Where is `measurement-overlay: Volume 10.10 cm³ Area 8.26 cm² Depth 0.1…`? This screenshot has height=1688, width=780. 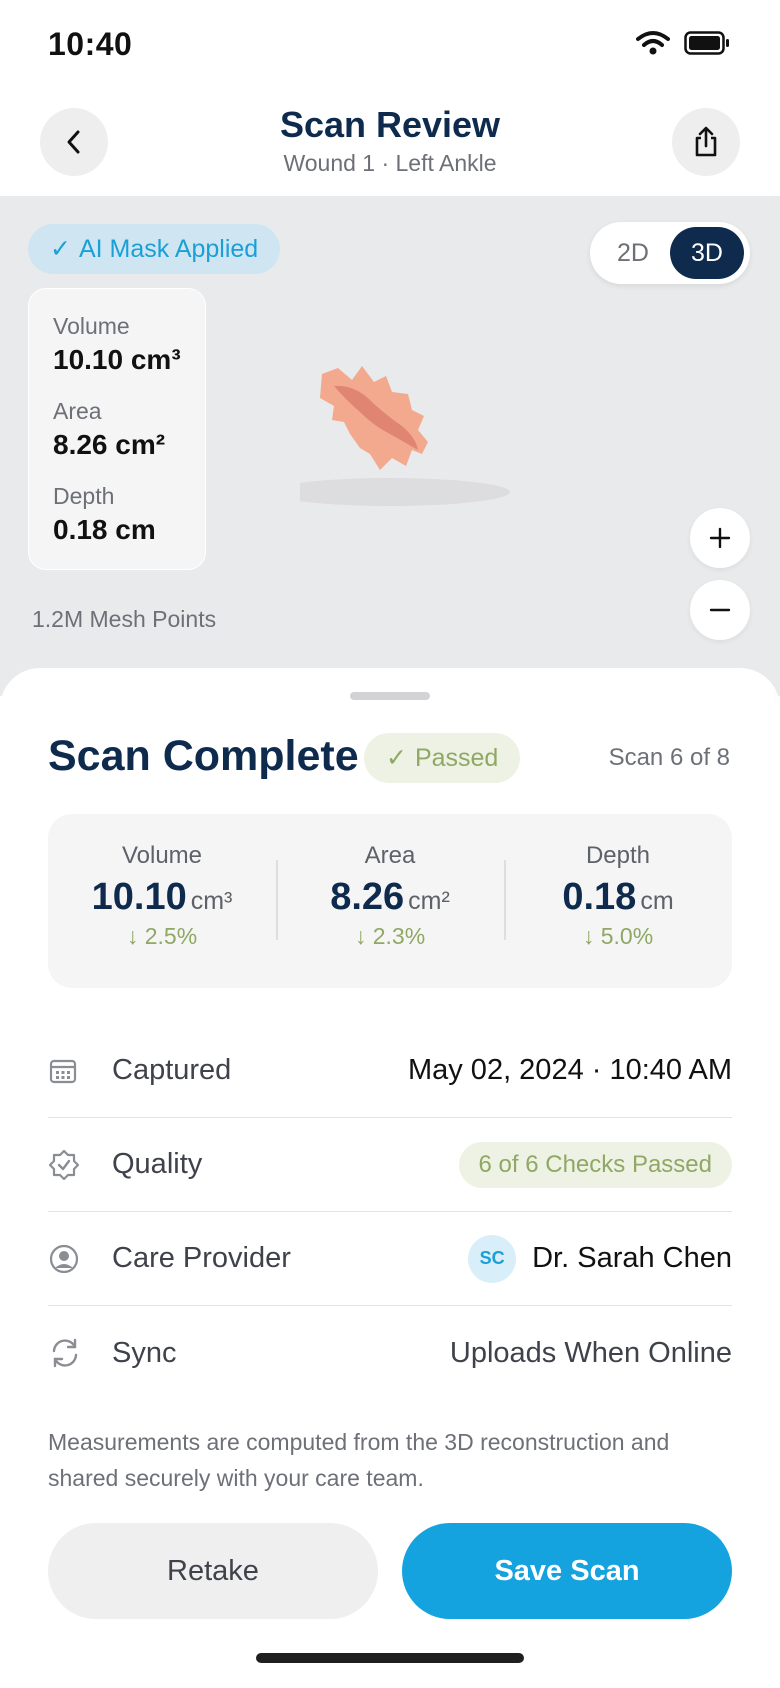 measurement-overlay: Volume 10.10 cm³ Area 8.26 cm² Depth 0.1… is located at coordinates (117, 429).